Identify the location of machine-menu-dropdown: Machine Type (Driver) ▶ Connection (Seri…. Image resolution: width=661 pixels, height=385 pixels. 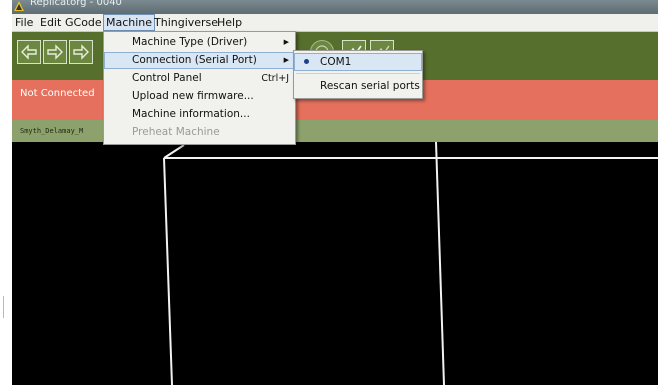
(199, 88).